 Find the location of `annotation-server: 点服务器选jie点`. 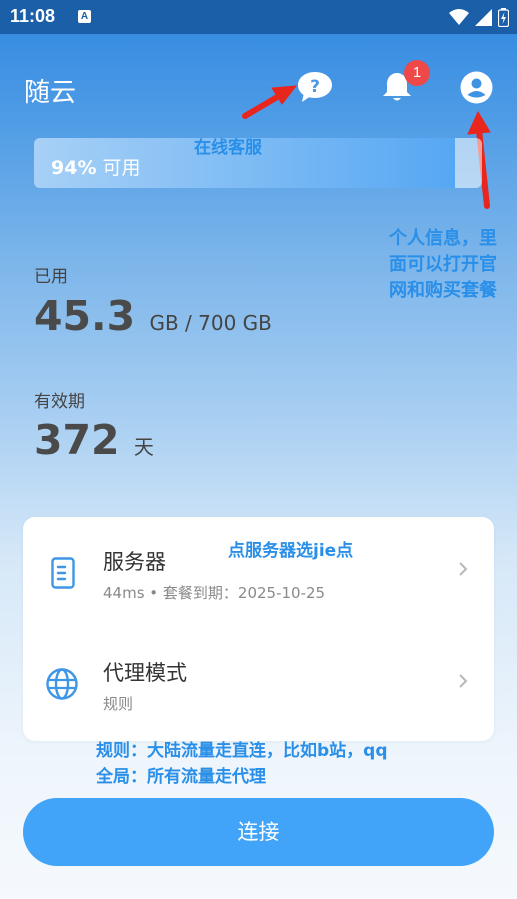

annotation-server: 点服务器选jie点 is located at coordinates (291, 551).